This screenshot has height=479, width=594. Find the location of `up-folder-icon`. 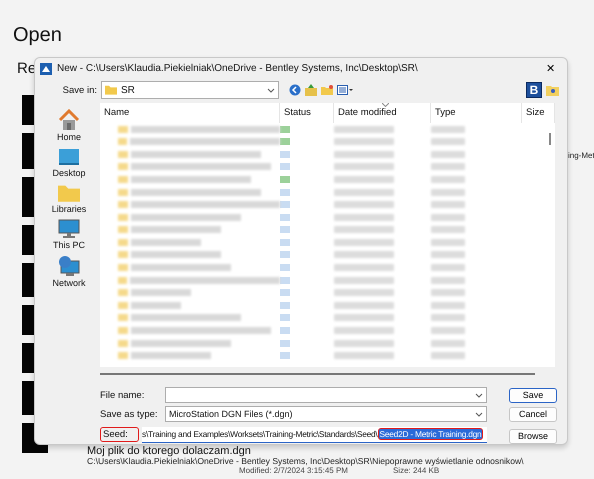

up-folder-icon is located at coordinates (311, 90).